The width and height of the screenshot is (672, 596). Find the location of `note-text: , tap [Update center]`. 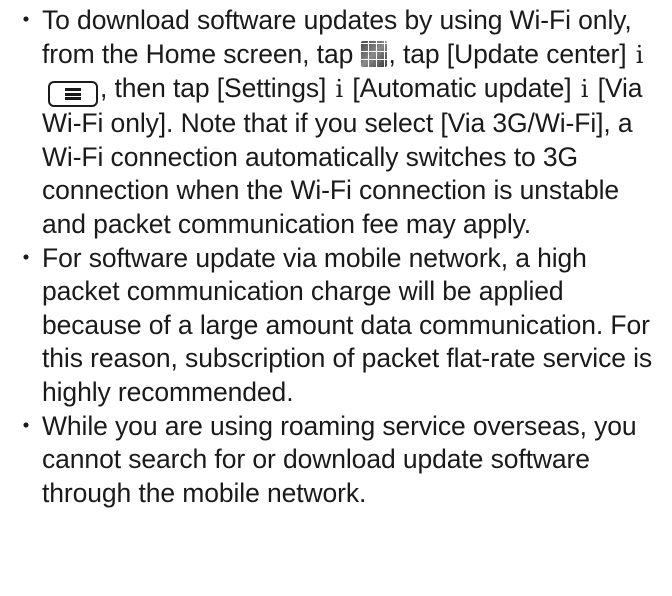

note-text: , tap [Update center] is located at coordinates (507, 53).